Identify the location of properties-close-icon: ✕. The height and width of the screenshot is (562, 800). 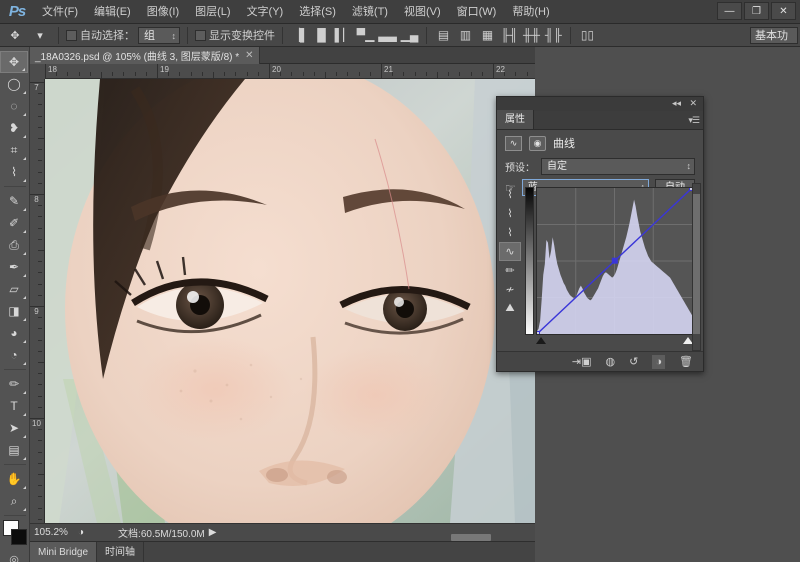
(693, 103).